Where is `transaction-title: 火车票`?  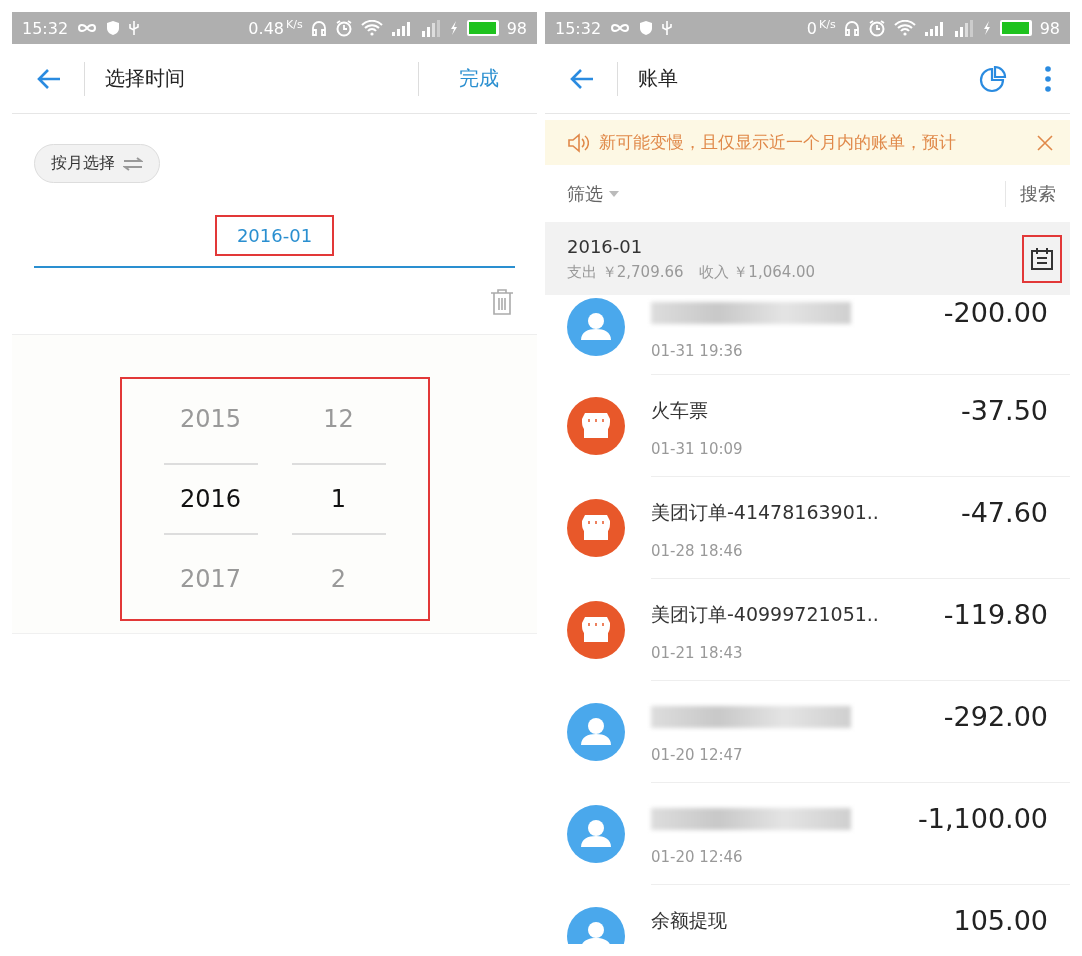
transaction-title: 火车票 is located at coordinates (679, 410).